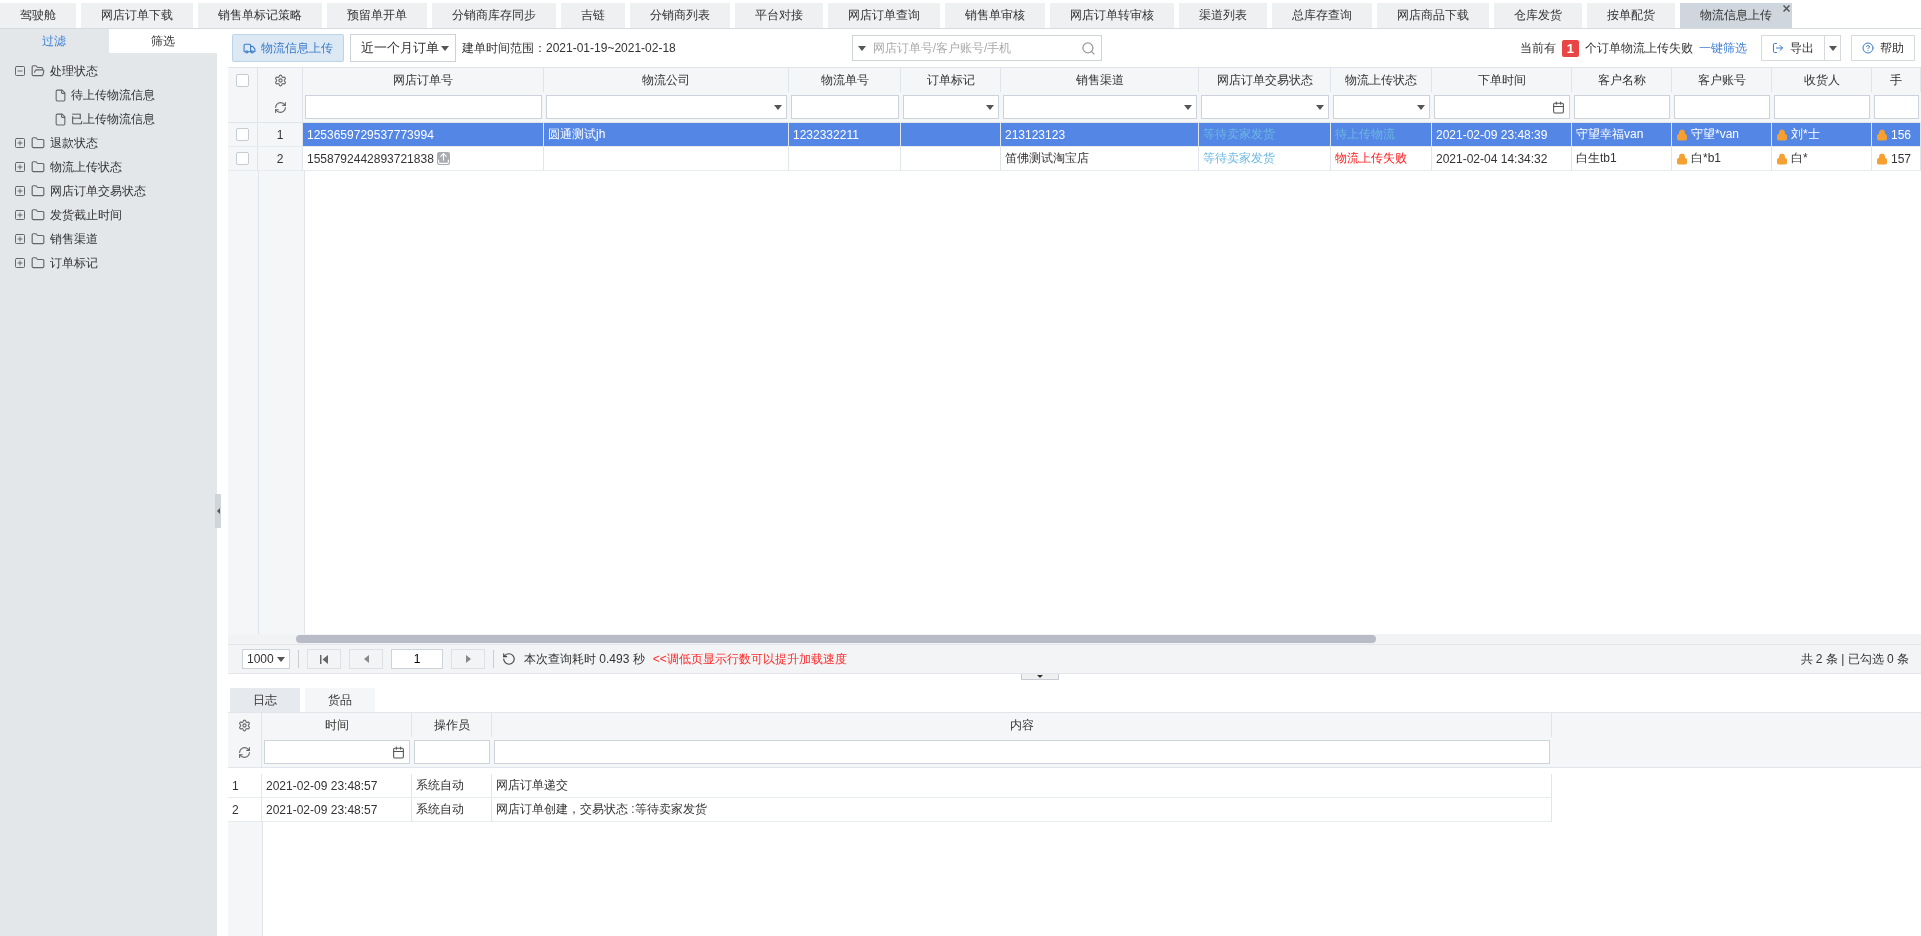 This screenshot has height=936, width=1921. I want to click on collapse-handle, so click(218, 511).